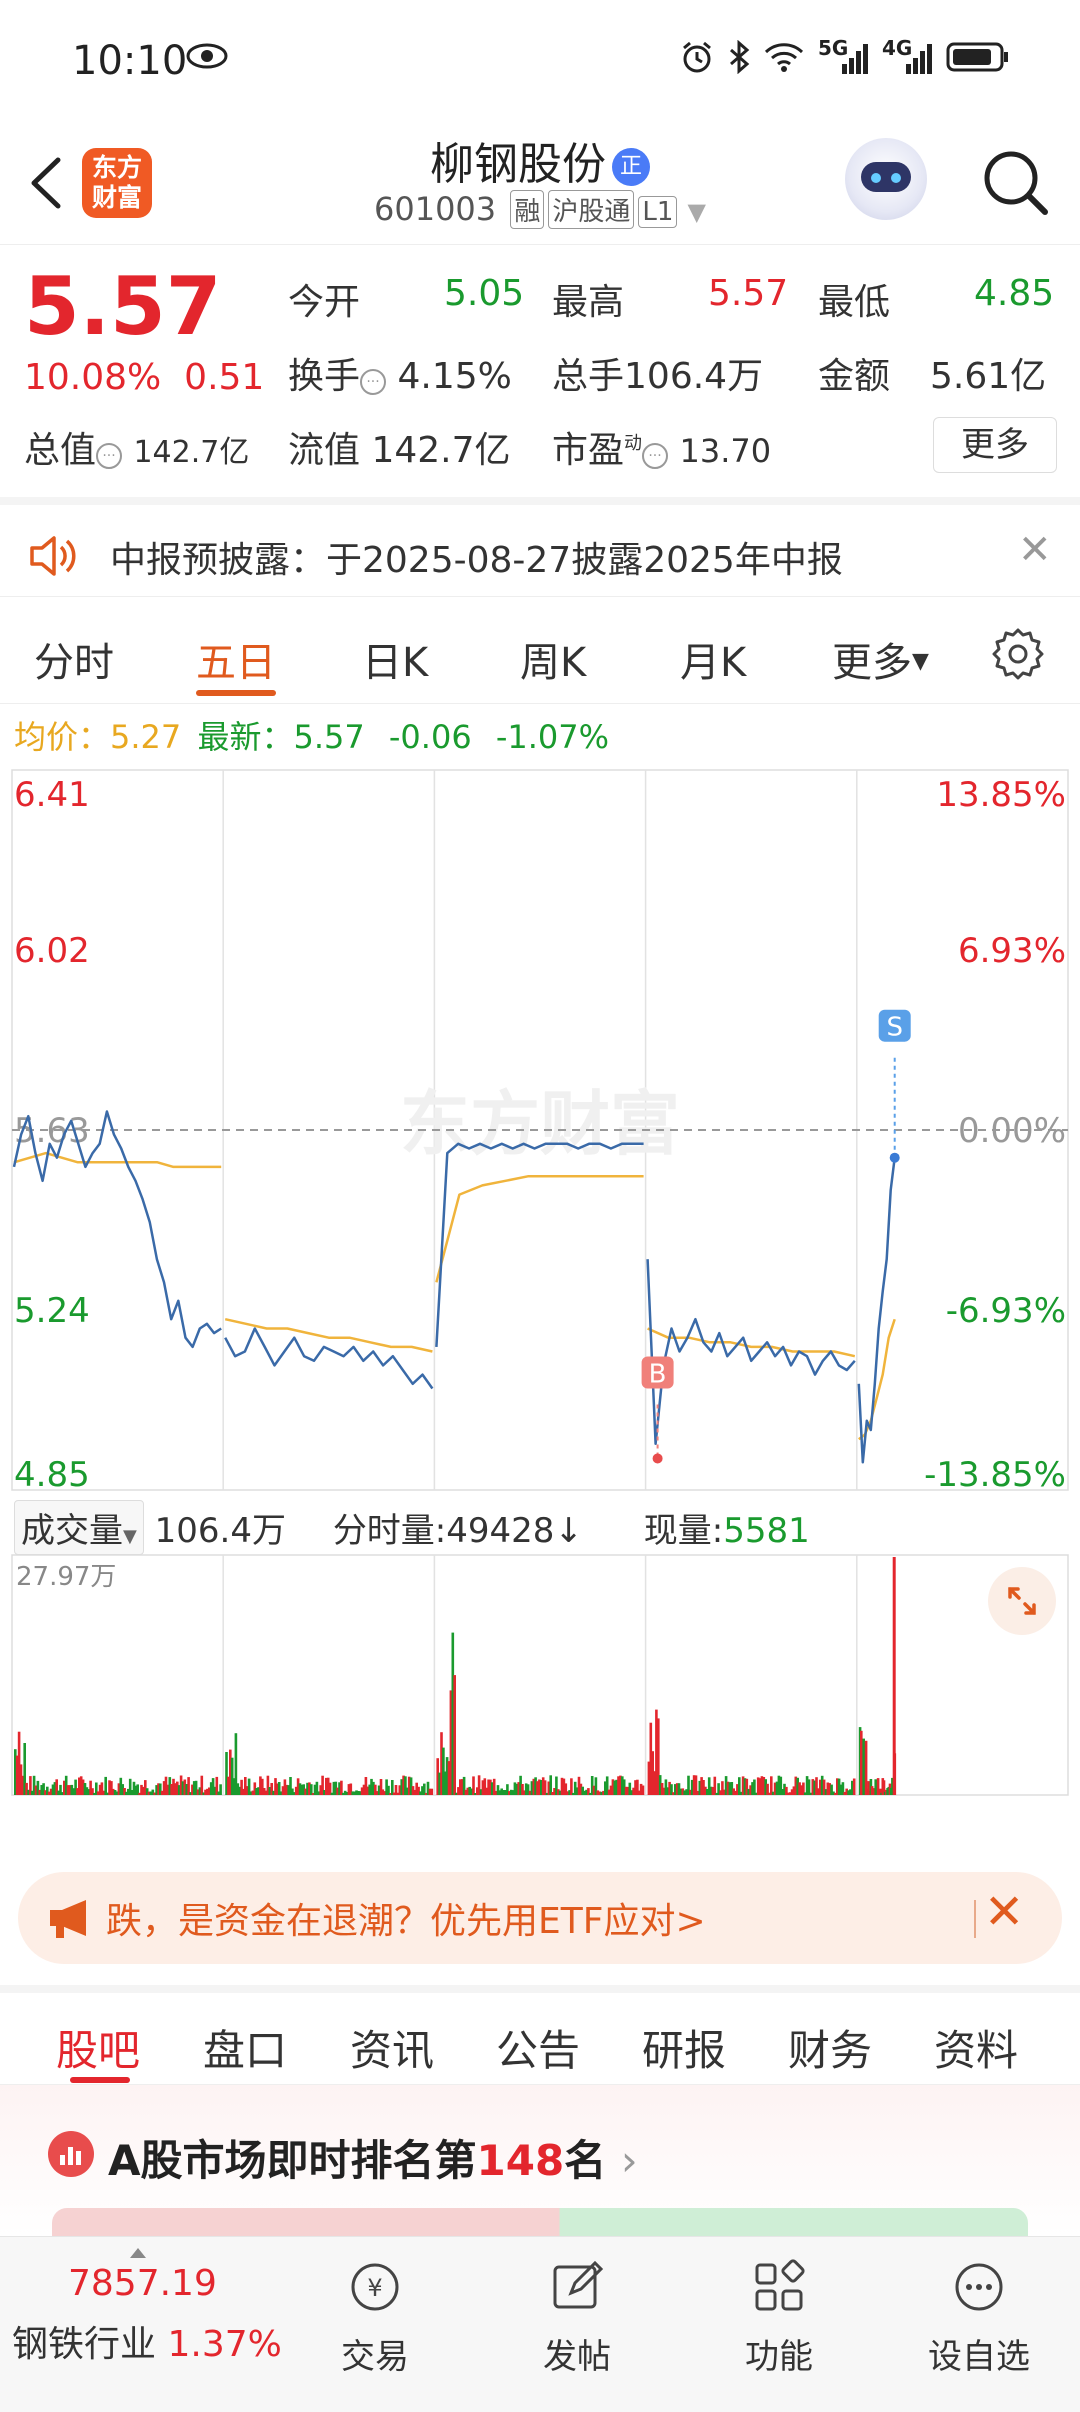 Image resolution: width=1080 pixels, height=2412 pixels. I want to click on nav-trade-label: 交易, so click(375, 2357).